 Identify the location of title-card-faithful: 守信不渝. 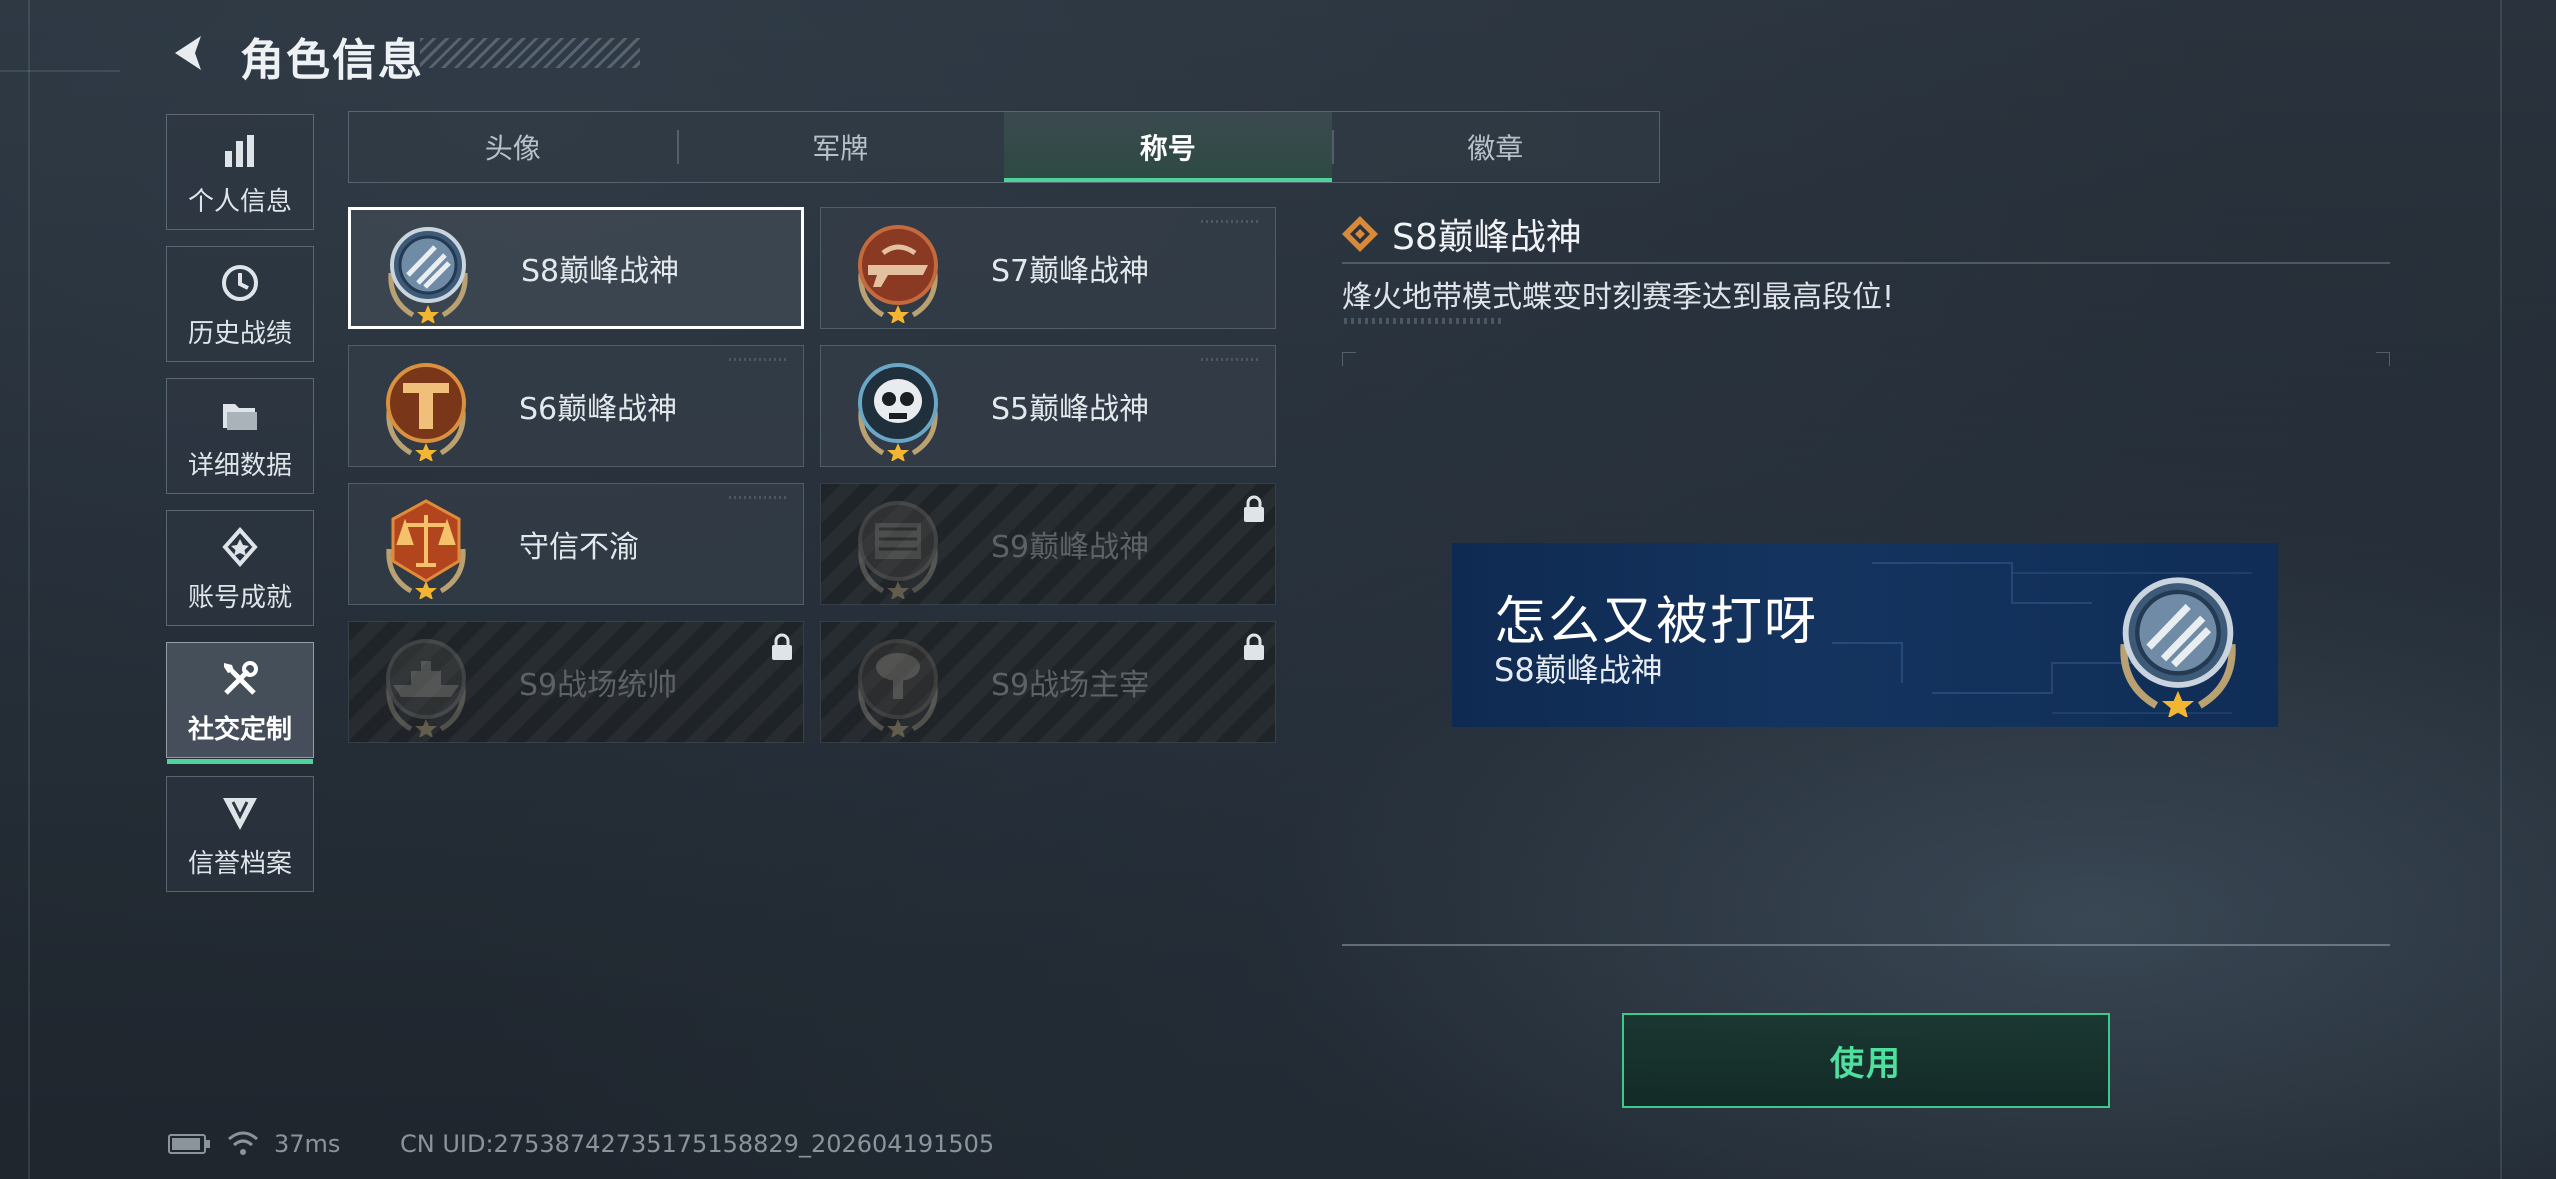
(576, 544).